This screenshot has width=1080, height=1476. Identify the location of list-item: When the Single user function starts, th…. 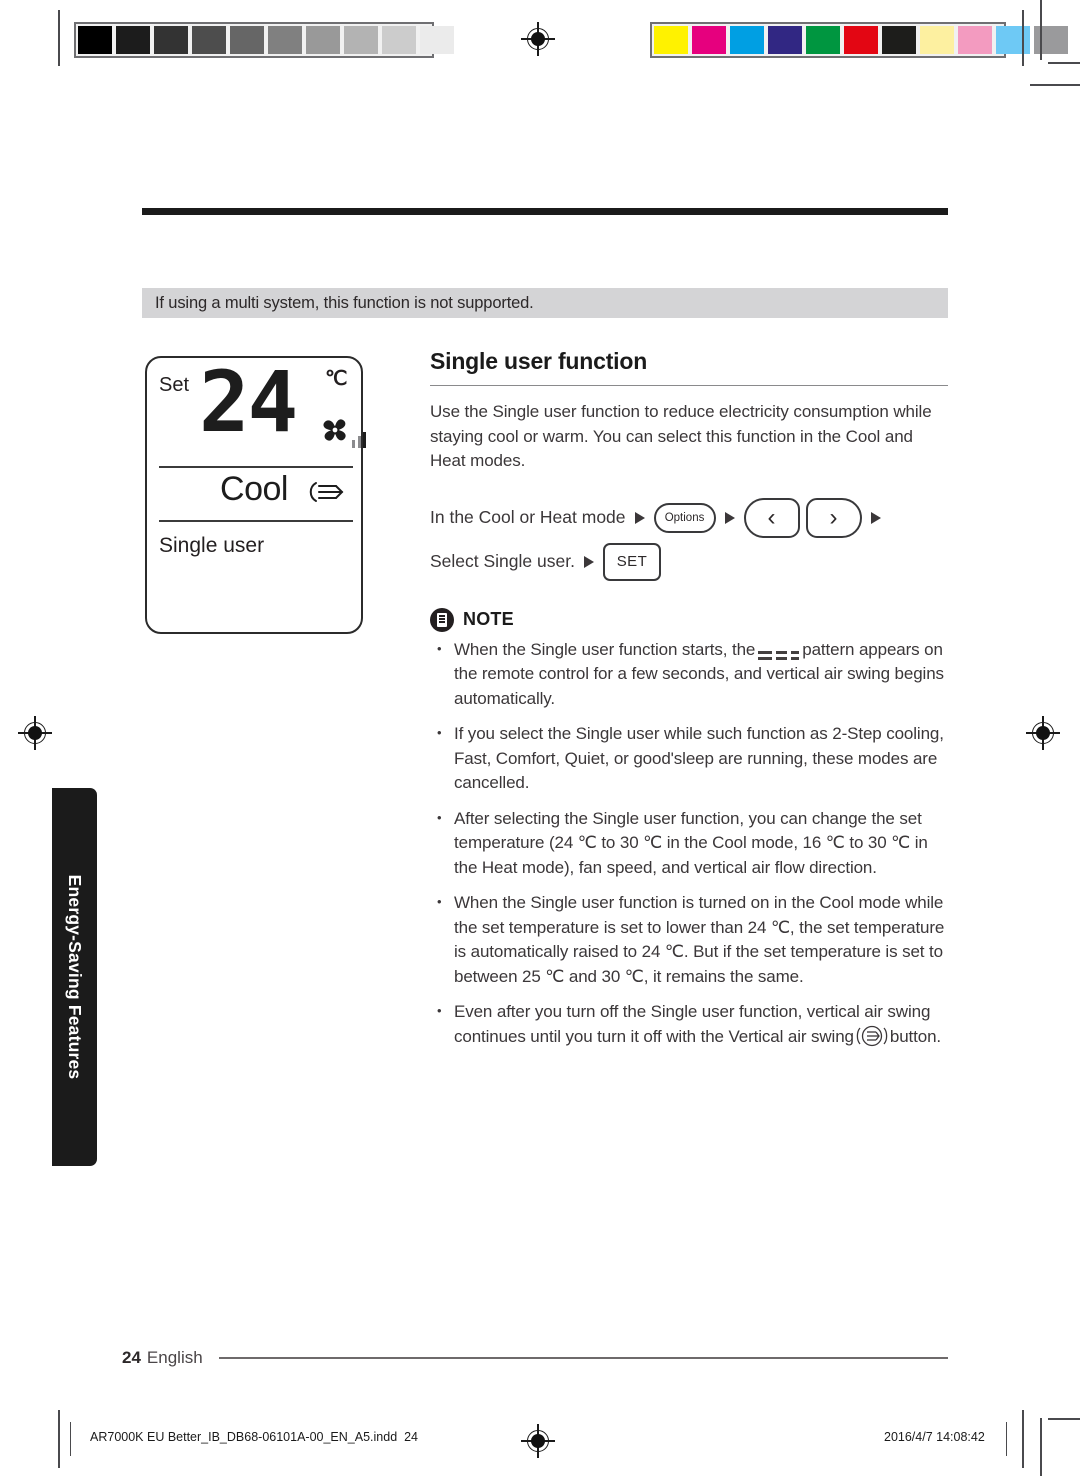
(689, 674).